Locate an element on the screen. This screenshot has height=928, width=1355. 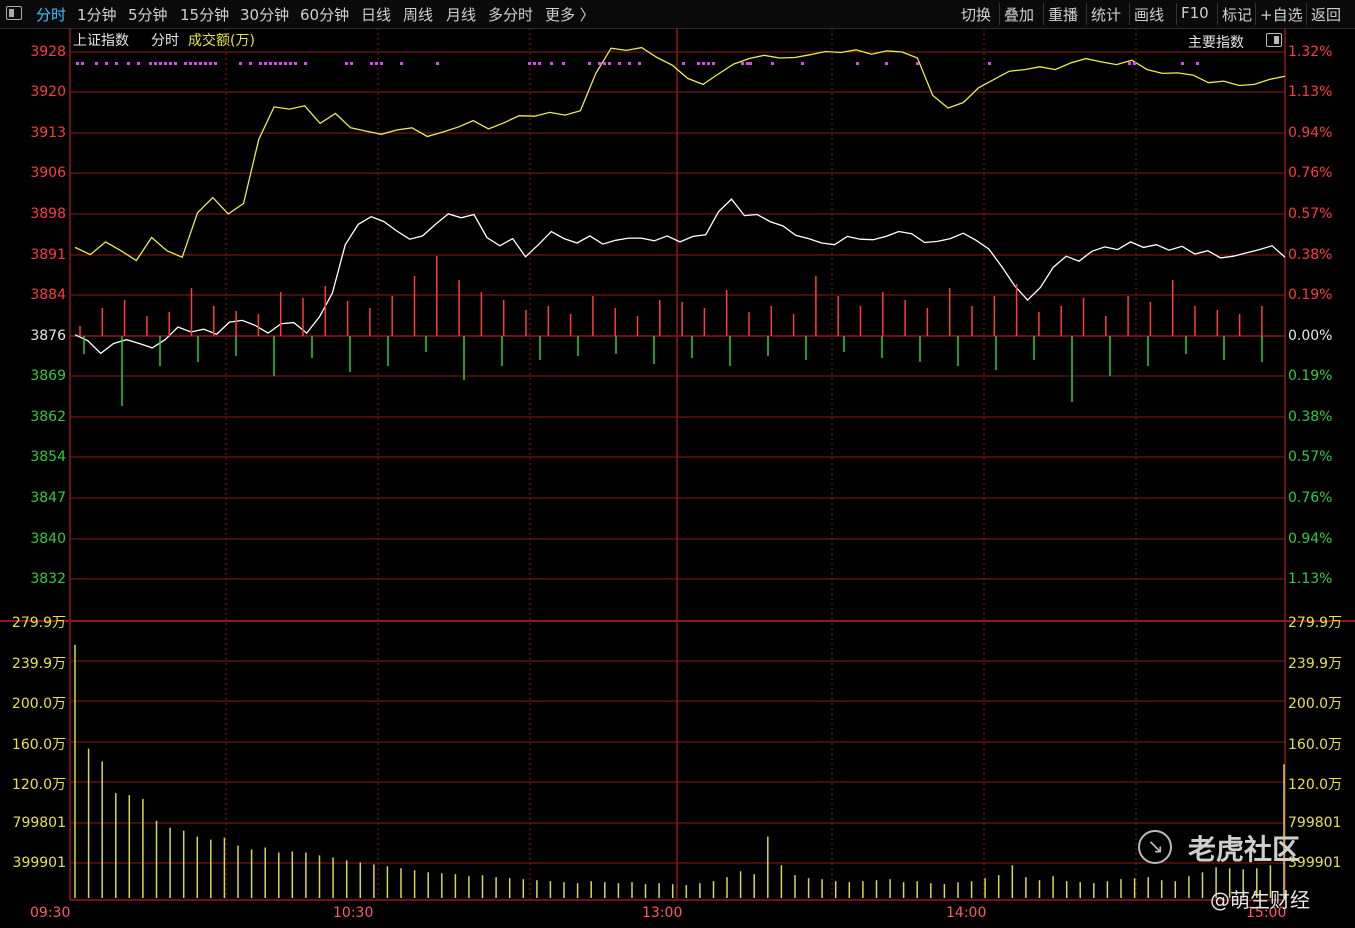
volume-tick-right: 120.0万 is located at coordinates (1315, 785).